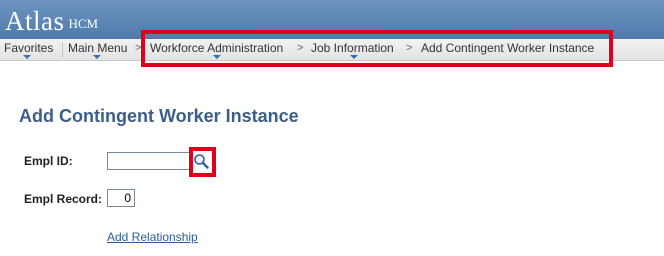 The height and width of the screenshot is (256, 664). What do you see at coordinates (97, 57) in the screenshot?
I see `main-menu-dropdown-icon` at bounding box center [97, 57].